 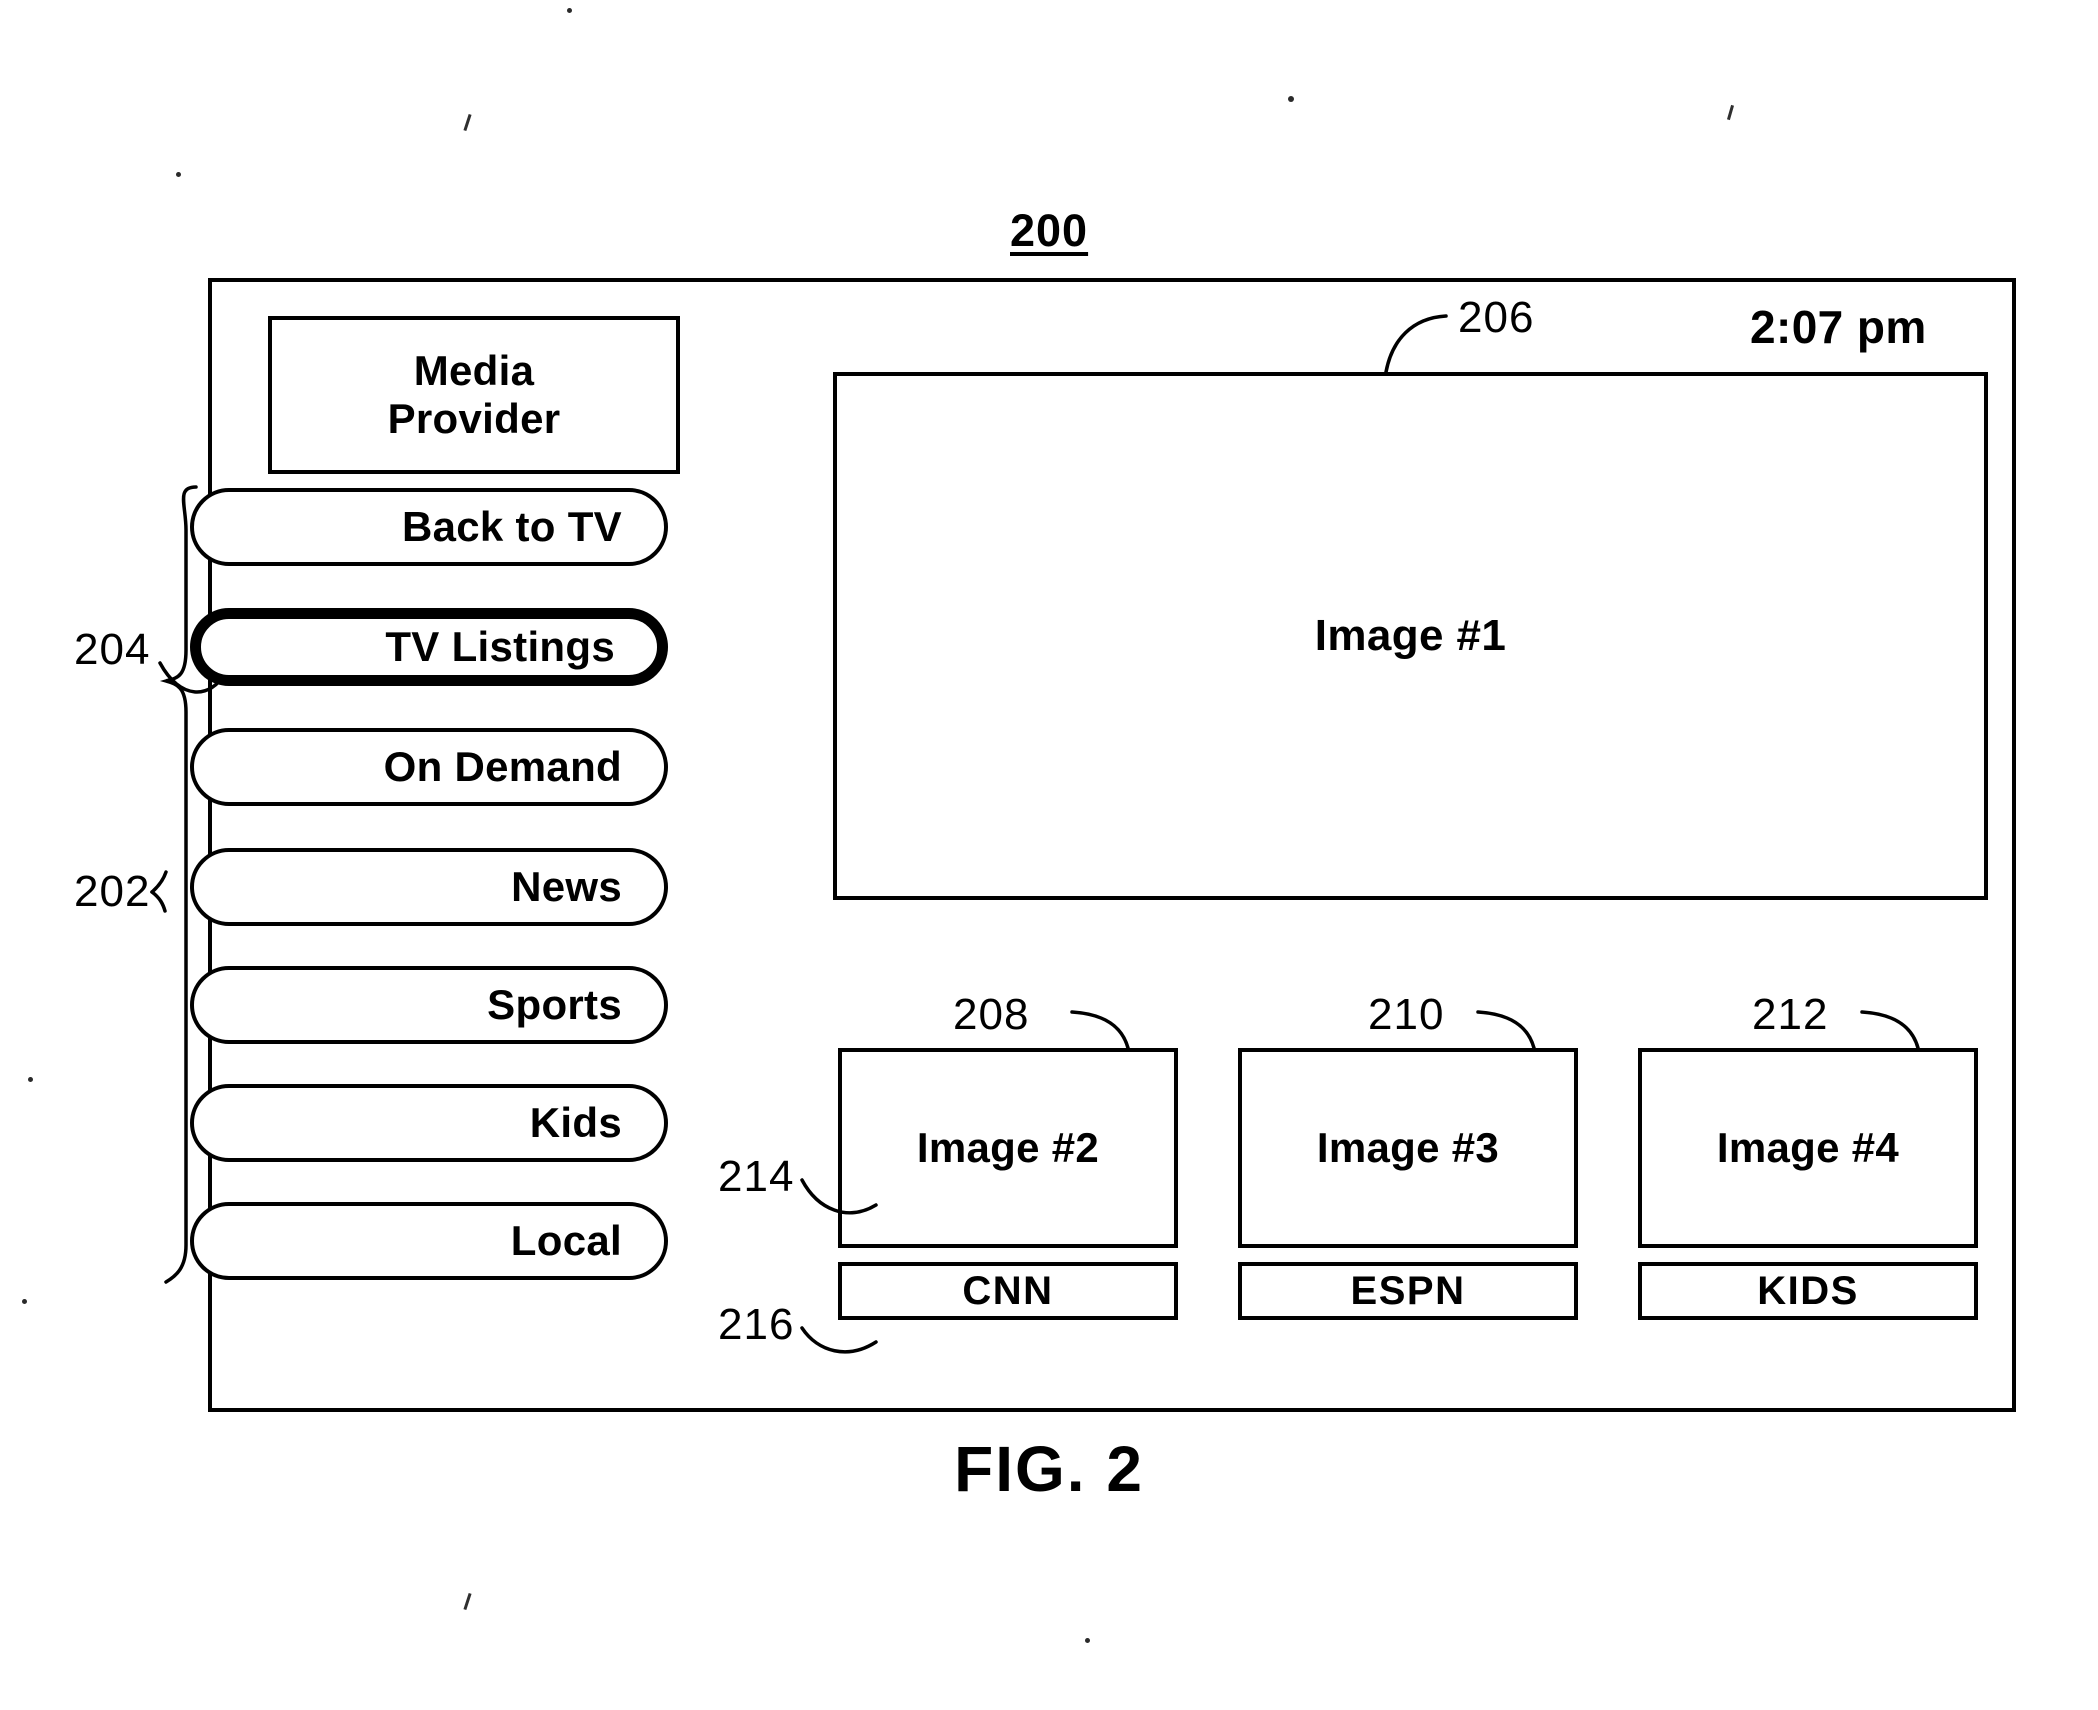 I want to click on channel-label-kids: KIDS, so click(x=1808, y=1291).